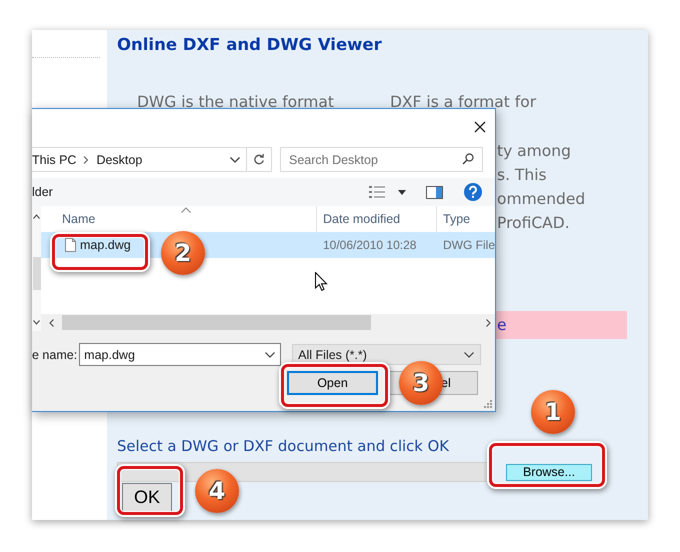 The width and height of the screenshot is (680, 552). Describe the element at coordinates (54, 159) in the screenshot. I see `breadcrumb-item: This PC` at that location.